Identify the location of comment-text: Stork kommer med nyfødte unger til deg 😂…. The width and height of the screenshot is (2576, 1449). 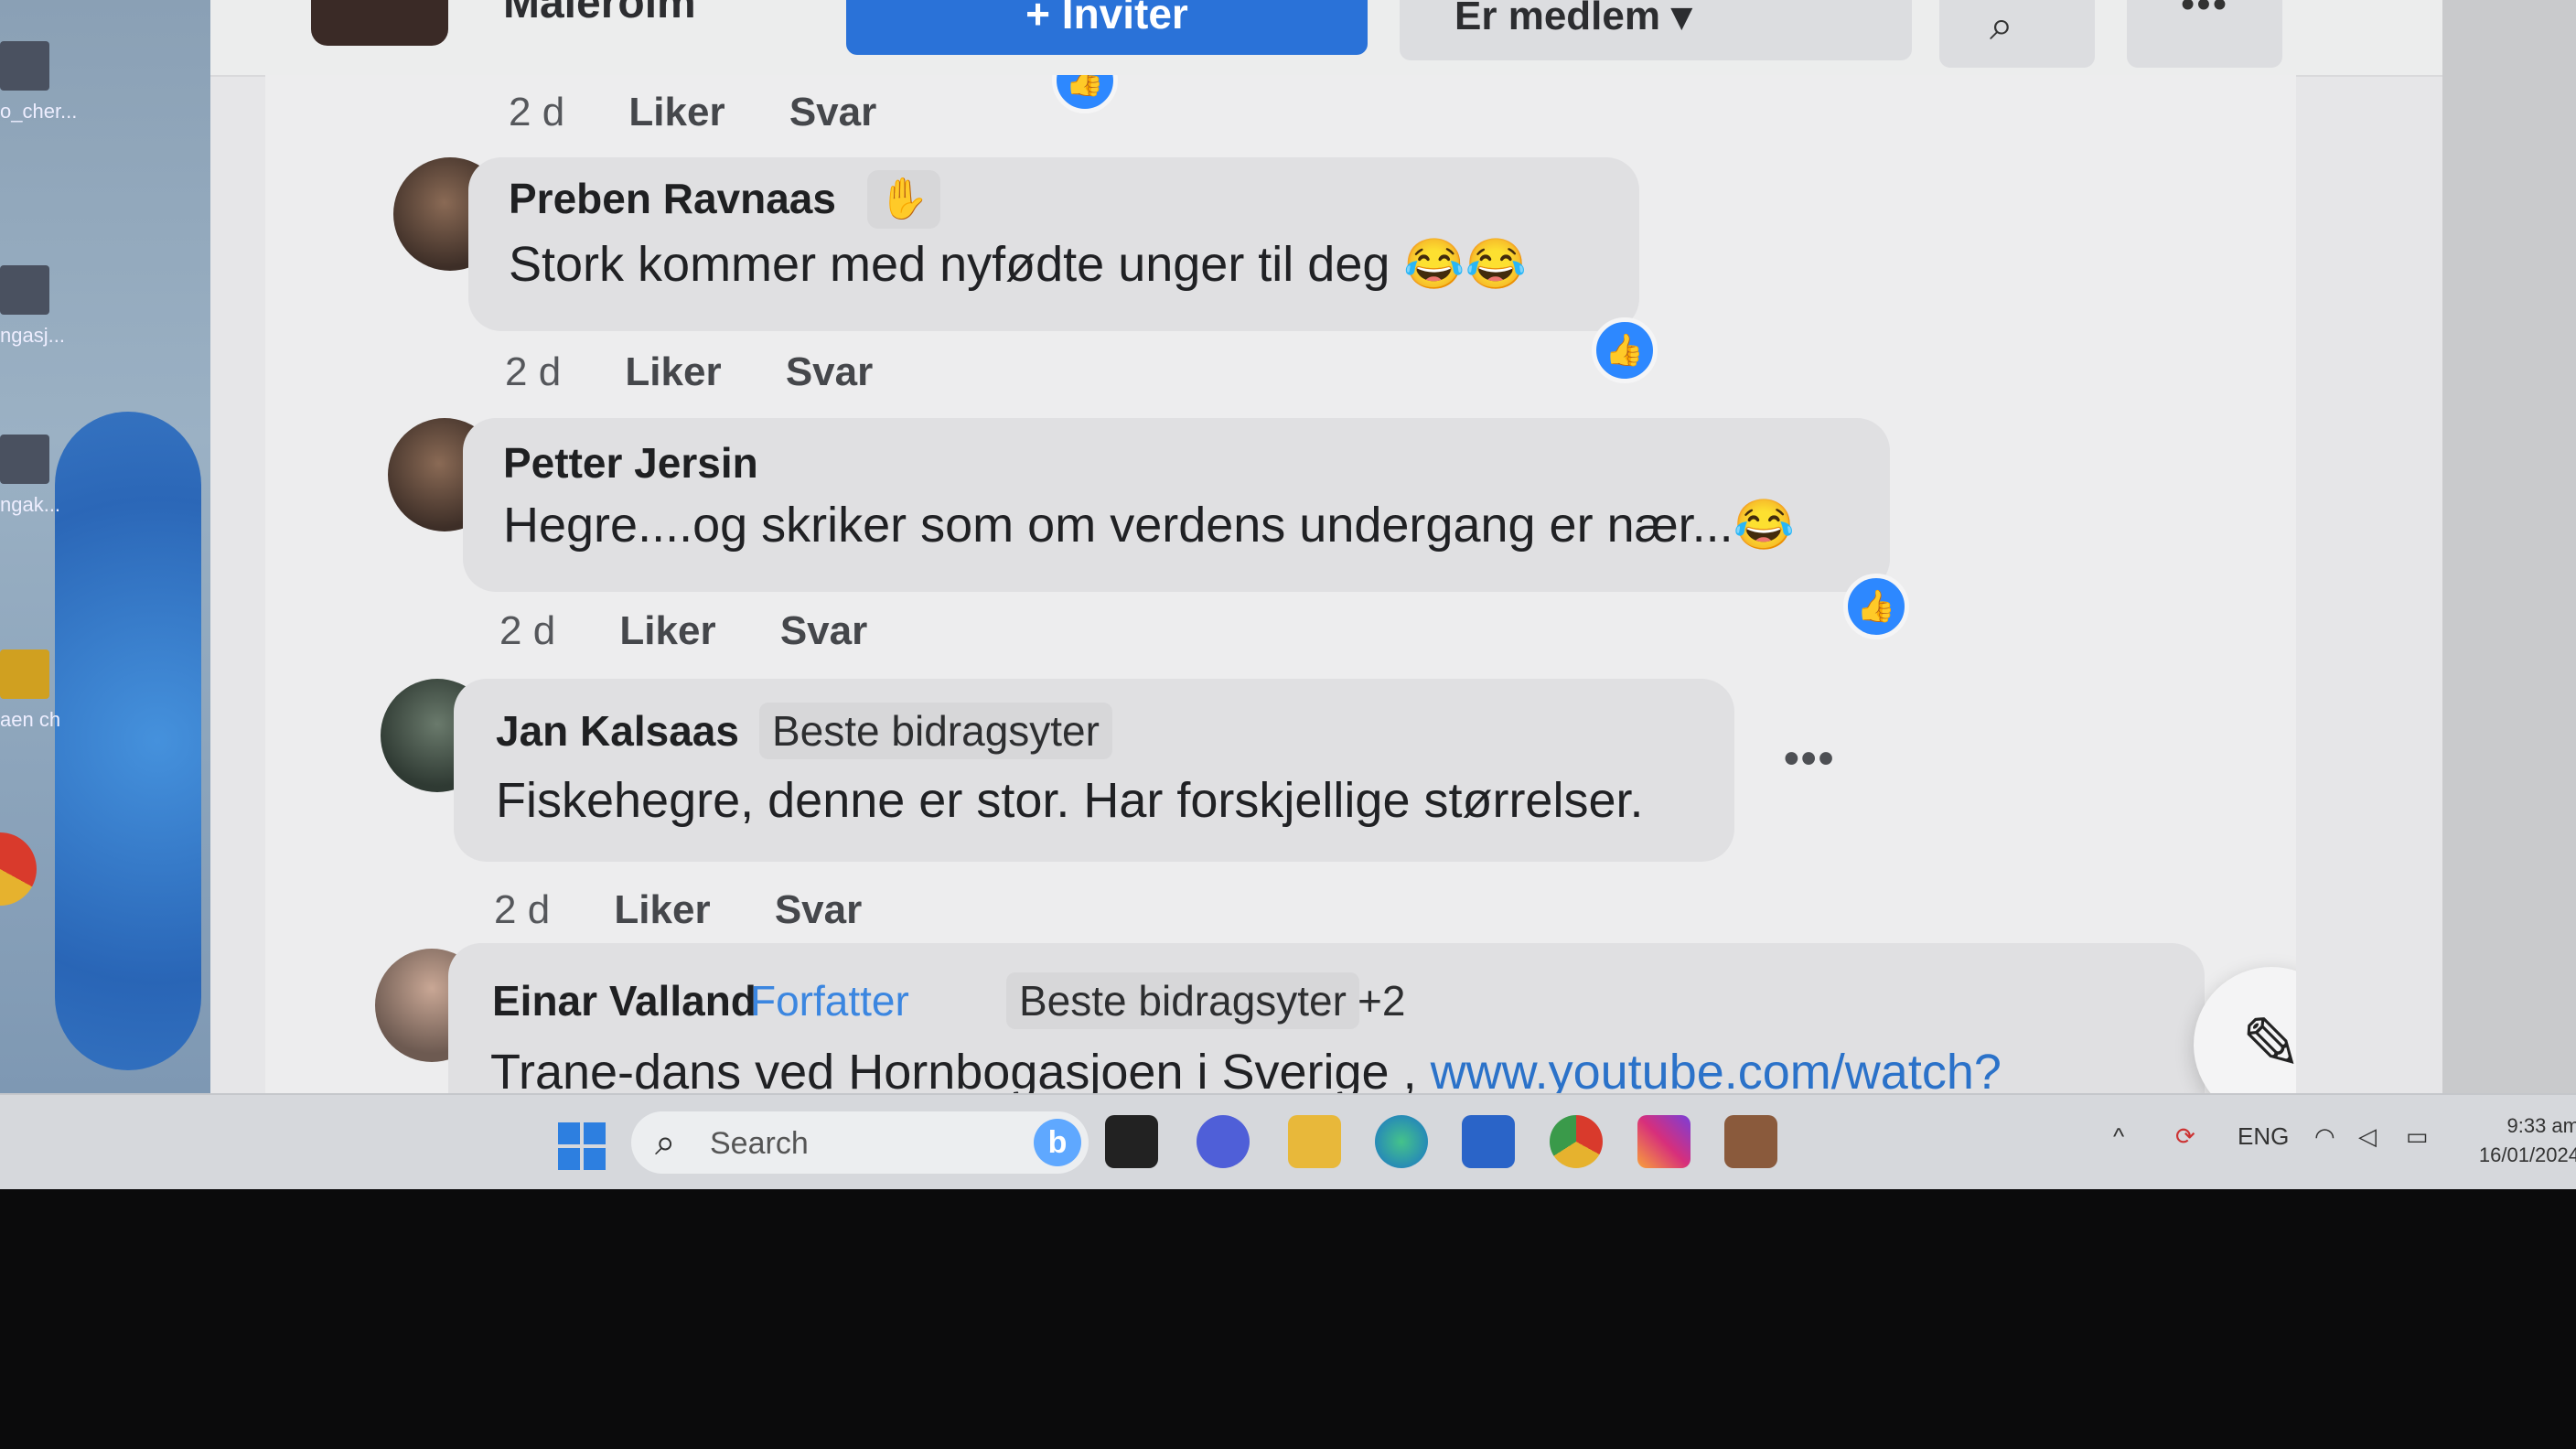
(1018, 264).